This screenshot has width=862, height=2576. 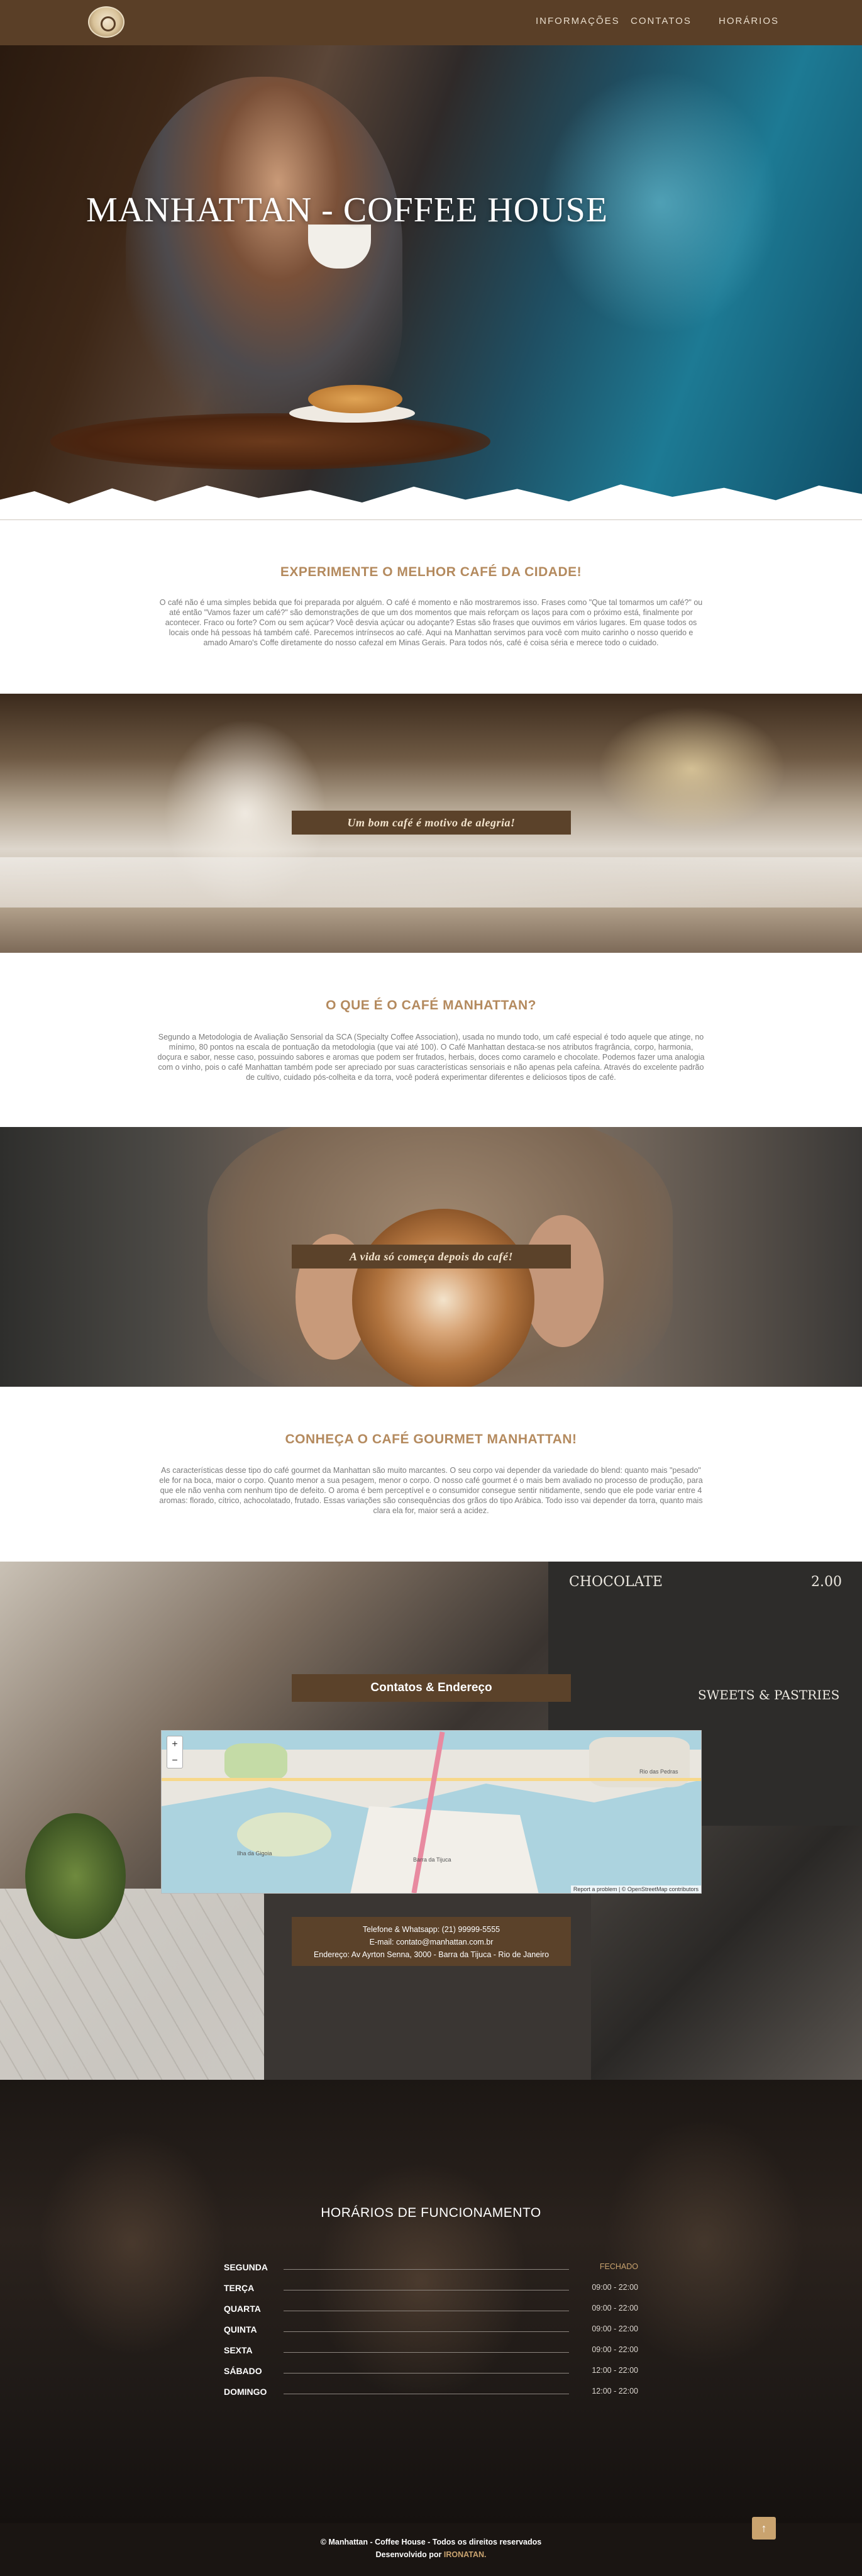 What do you see at coordinates (431, 572) in the screenshot?
I see `section-title-experimente: EXPERIMENTE O MELHOR CAFÉ DA CIDADE!` at bounding box center [431, 572].